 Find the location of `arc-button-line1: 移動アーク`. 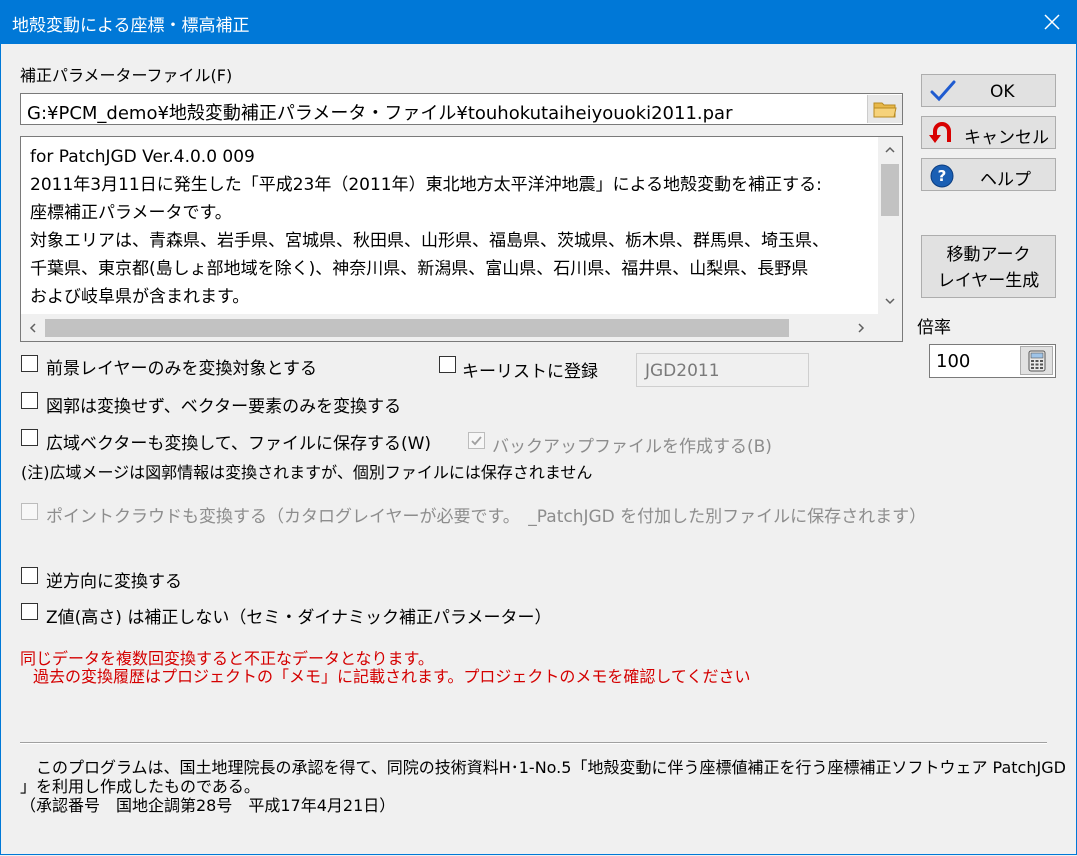

arc-button-line1: 移動アーク is located at coordinates (988, 255).